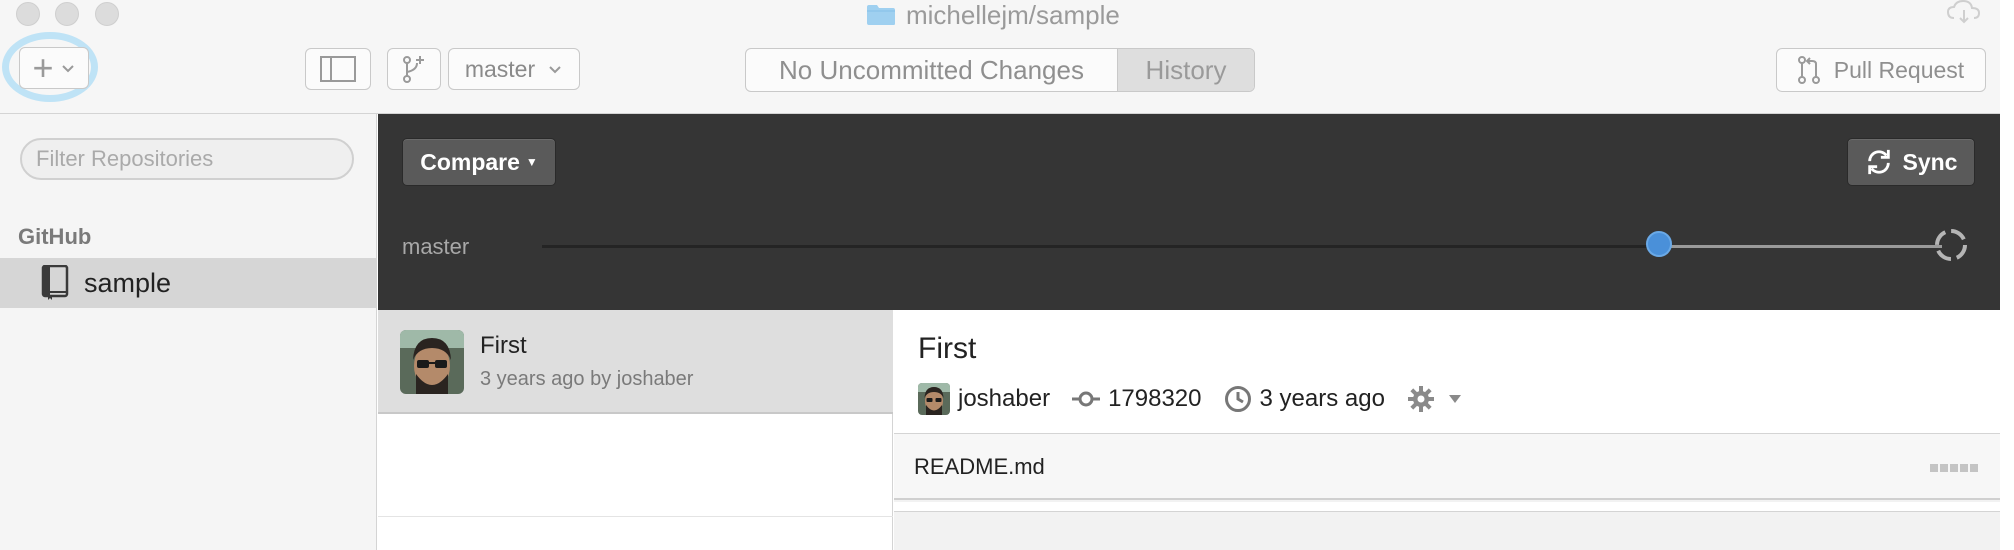 This screenshot has height=550, width=2014. Describe the element at coordinates (1447, 507) in the screenshot. I see `file-diff-body` at that location.